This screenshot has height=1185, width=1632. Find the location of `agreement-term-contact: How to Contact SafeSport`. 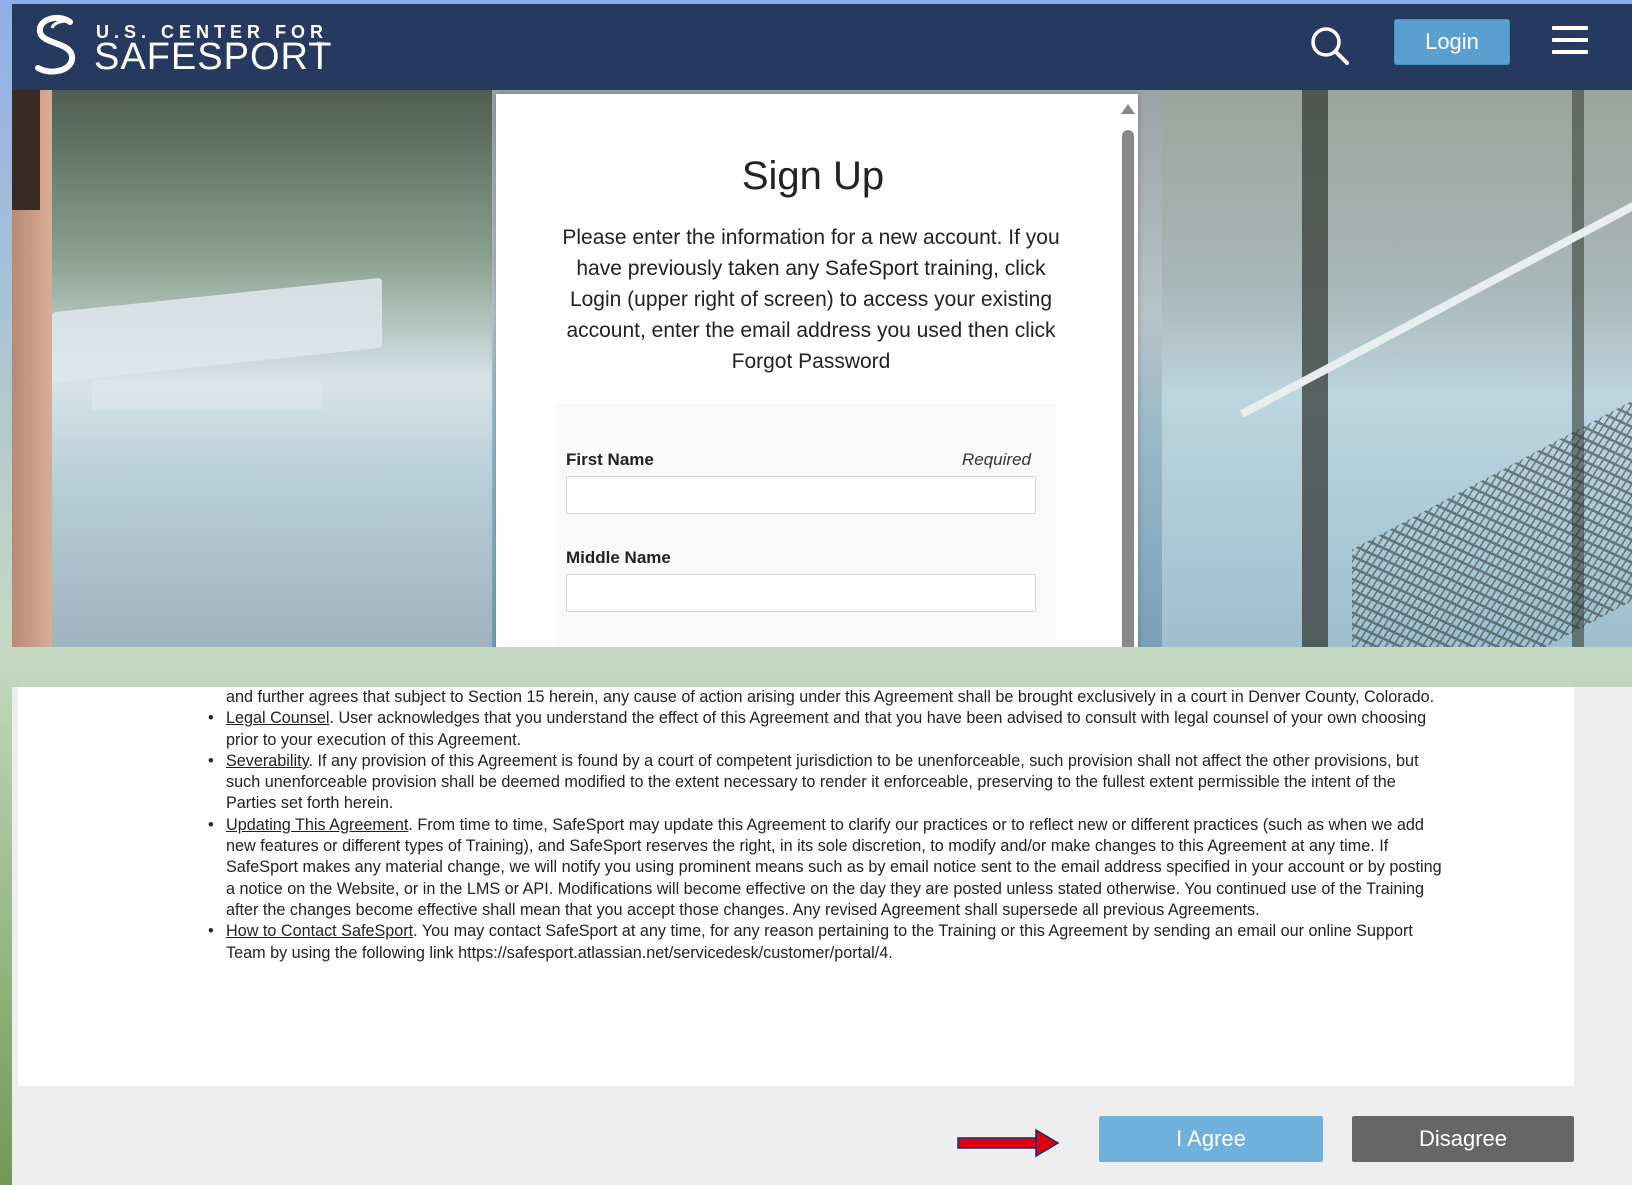

agreement-term-contact: How to Contact SafeSport is located at coordinates (320, 931).